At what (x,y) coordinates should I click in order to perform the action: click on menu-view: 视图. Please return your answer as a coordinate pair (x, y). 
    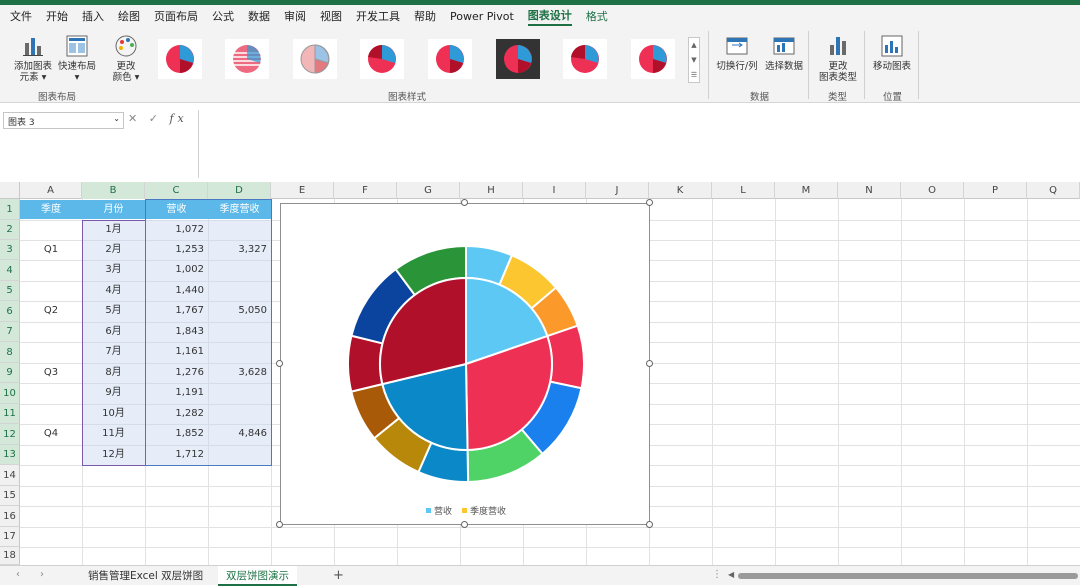
    Looking at the image, I should click on (331, 16).